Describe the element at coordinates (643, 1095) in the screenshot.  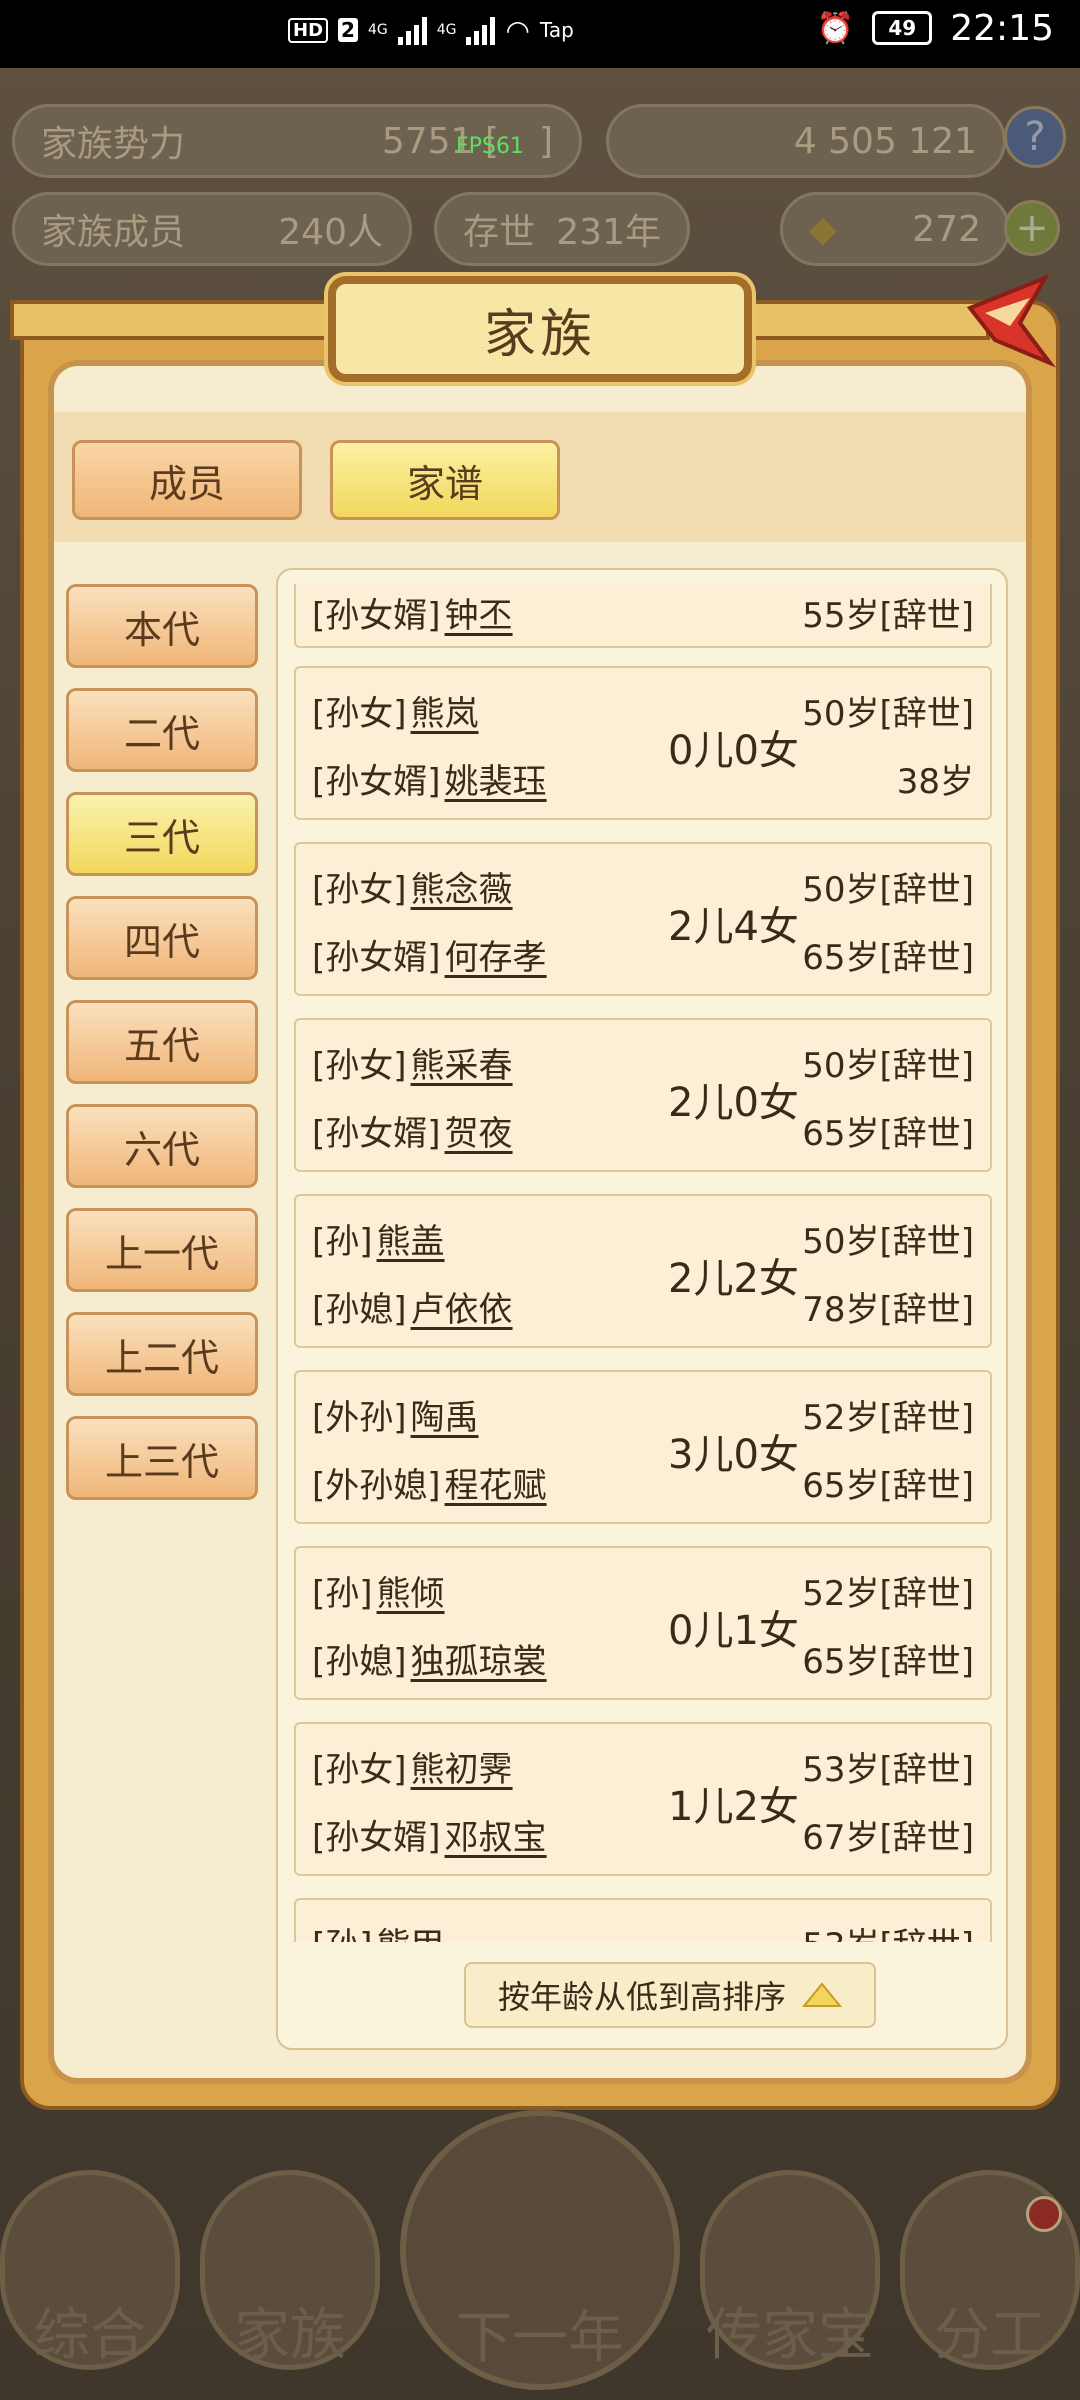
I see `list-item: [孙女] 熊采春 [孙女婿] 贺夜 2儿0女 50岁[辞世] 65岁[辞世]` at that location.